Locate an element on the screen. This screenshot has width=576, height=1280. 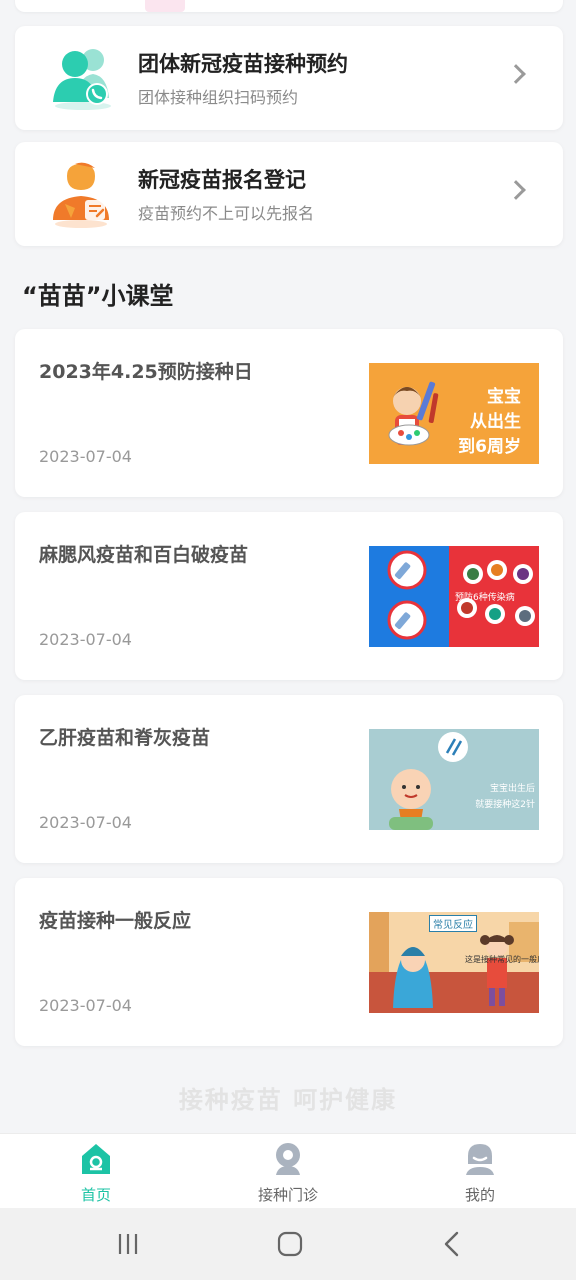
thumb-text: 宝宝出生后 is located at coordinates (512, 789).